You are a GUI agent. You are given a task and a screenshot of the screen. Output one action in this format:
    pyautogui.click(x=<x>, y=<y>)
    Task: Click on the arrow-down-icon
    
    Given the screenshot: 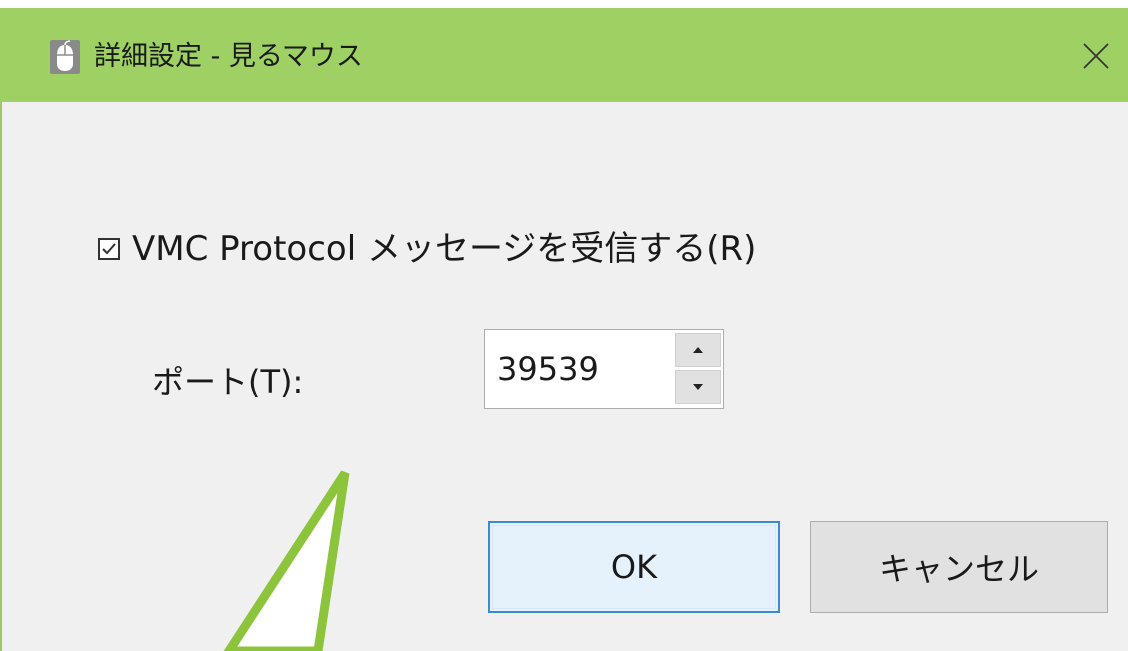 What is the action you would take?
    pyautogui.click(x=698, y=387)
    